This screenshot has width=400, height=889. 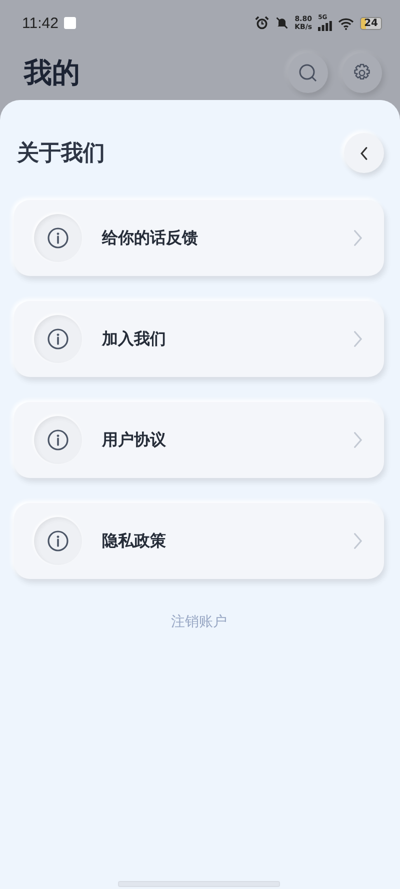 What do you see at coordinates (199, 238) in the screenshot?
I see `menu-item: 给你的话反馈` at bounding box center [199, 238].